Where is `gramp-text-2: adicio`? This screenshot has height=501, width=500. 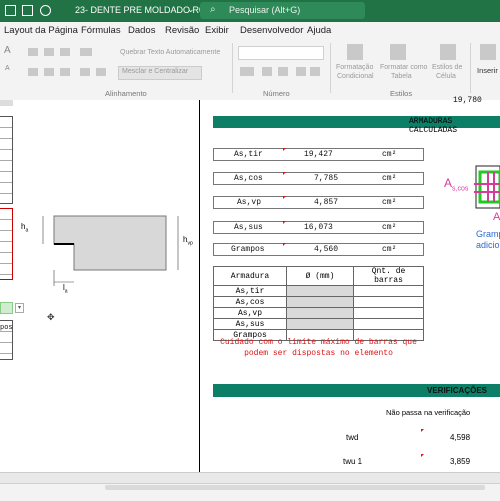
gramp-text-2: adicio is located at coordinates (488, 245).